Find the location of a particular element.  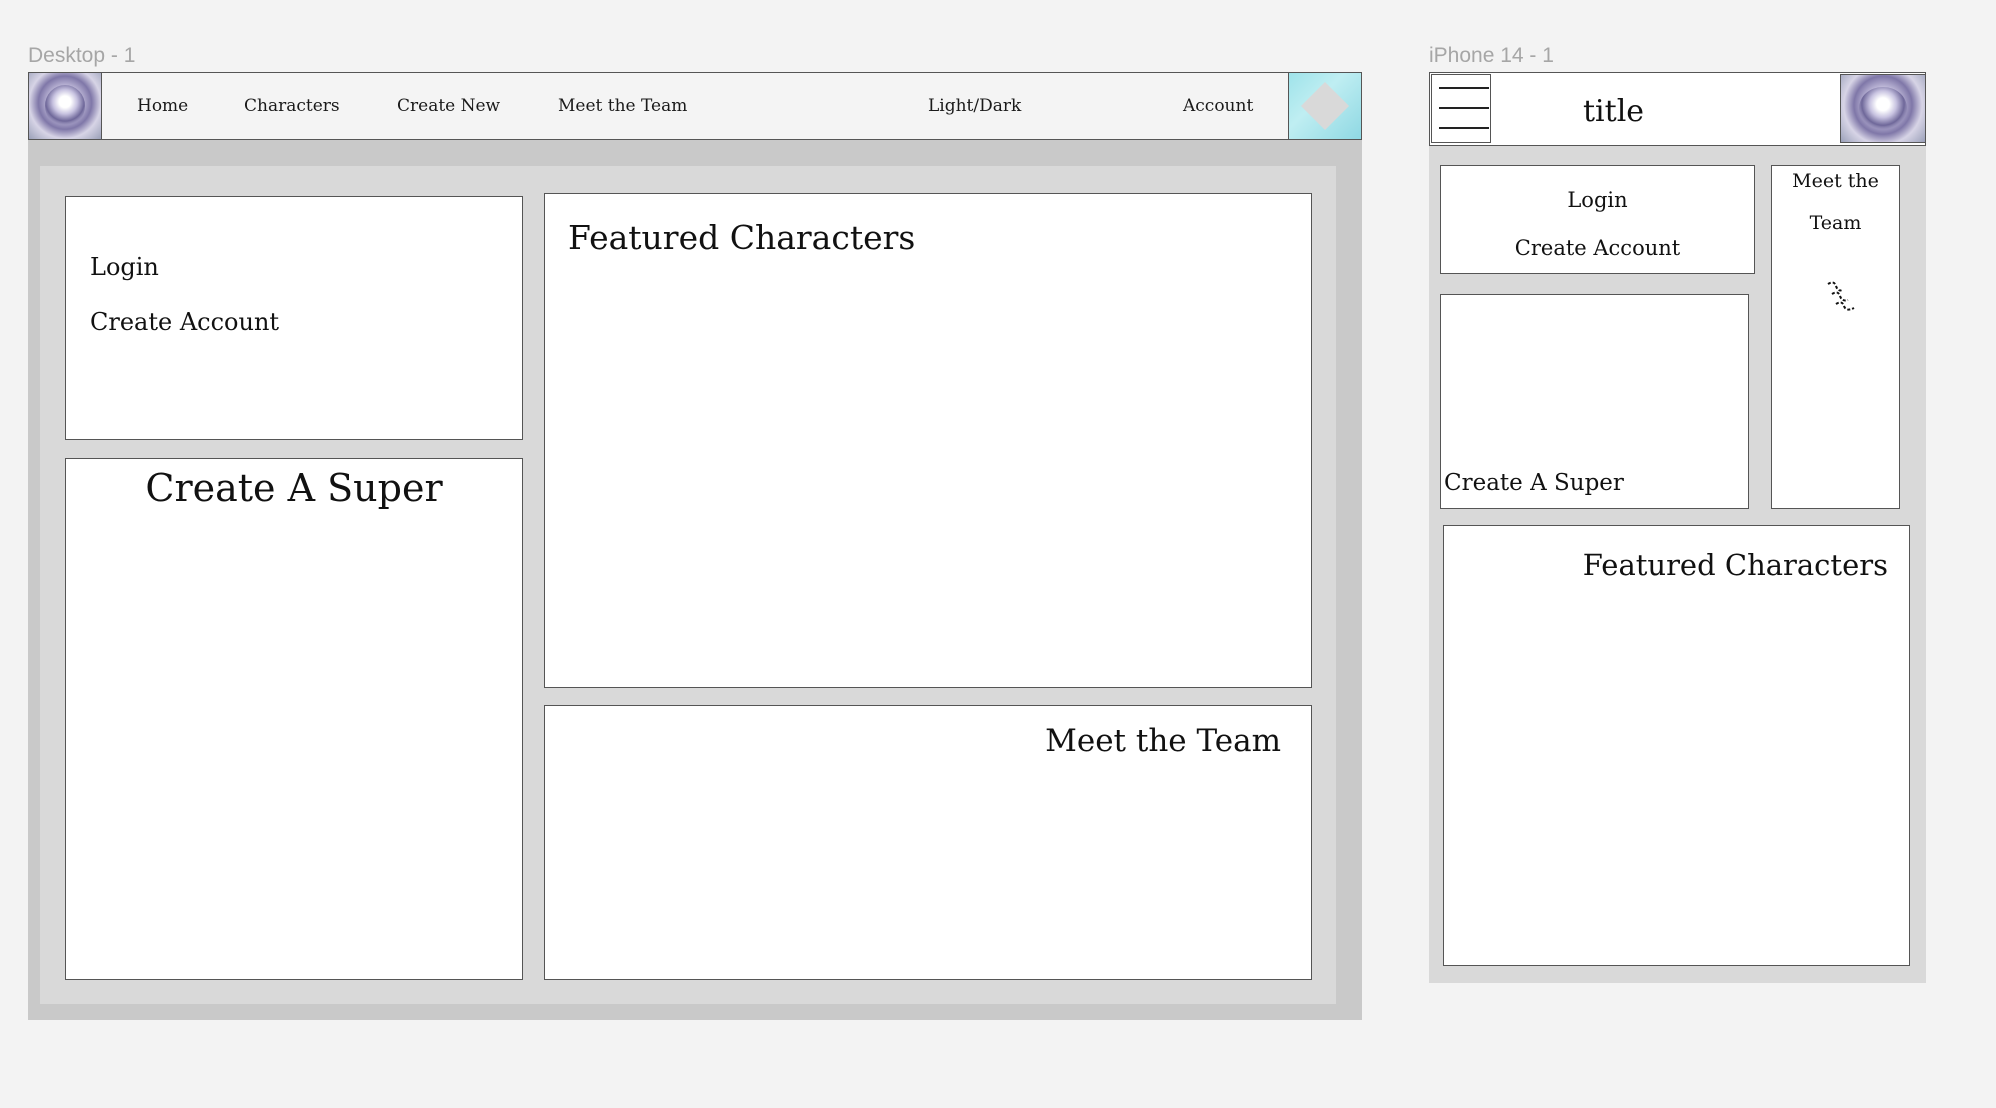

create-account-link: Create Account is located at coordinates (184, 322).